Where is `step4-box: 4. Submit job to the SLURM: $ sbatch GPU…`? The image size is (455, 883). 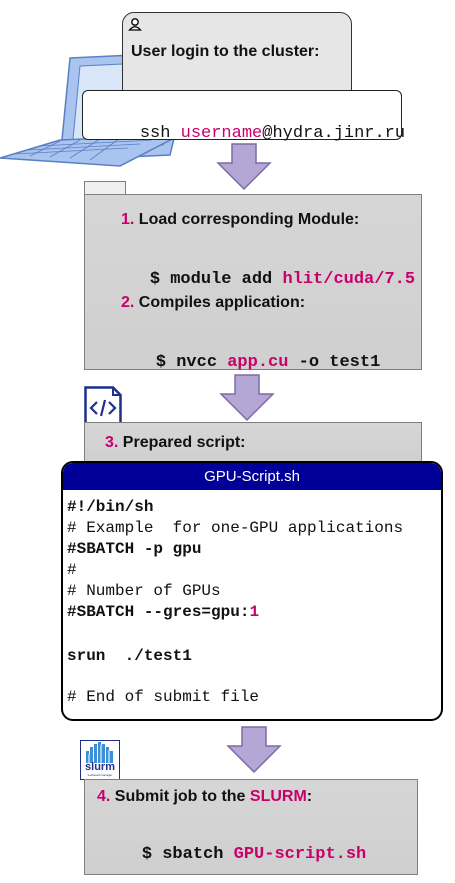
step4-box: 4. Submit job to the SLURM: $ sbatch GPU… is located at coordinates (251, 827).